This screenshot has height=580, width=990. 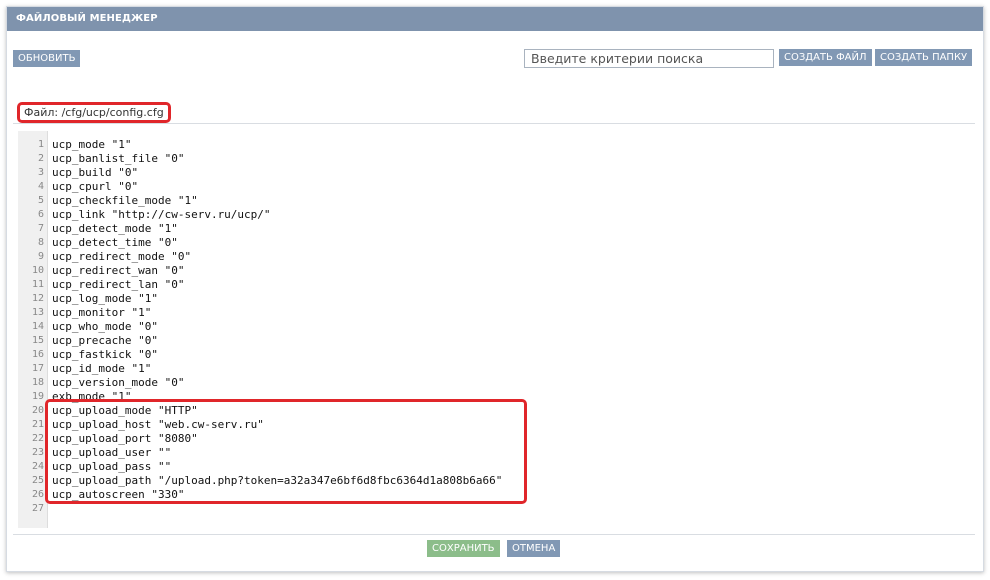 What do you see at coordinates (495, 19) in the screenshot?
I see `panel-title: ФАЙЛОВЫЙ МЕНЕДЖЕР` at bounding box center [495, 19].